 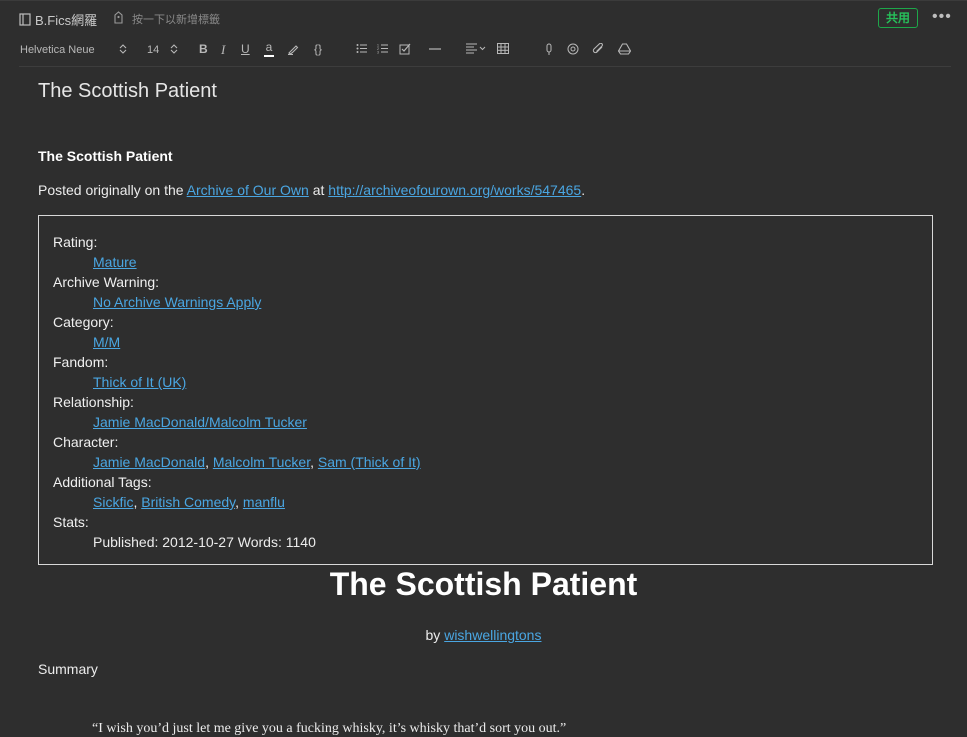 What do you see at coordinates (102, 482) in the screenshot?
I see `tags-label: Additional Tags:` at bounding box center [102, 482].